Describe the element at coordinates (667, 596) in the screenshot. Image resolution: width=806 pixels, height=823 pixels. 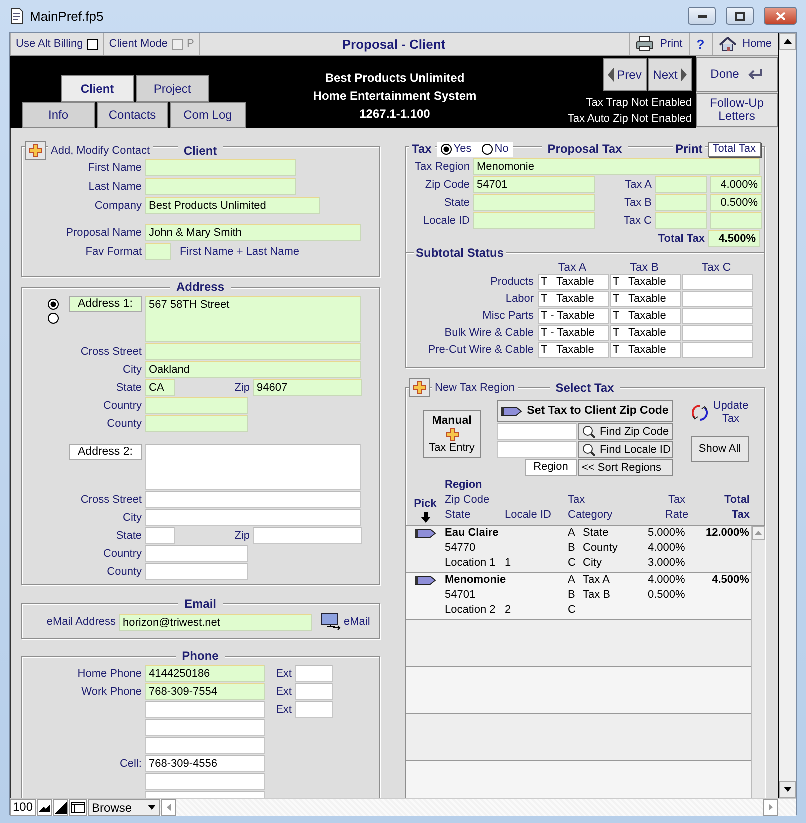
I see `table-cell-text: 0.500%` at that location.